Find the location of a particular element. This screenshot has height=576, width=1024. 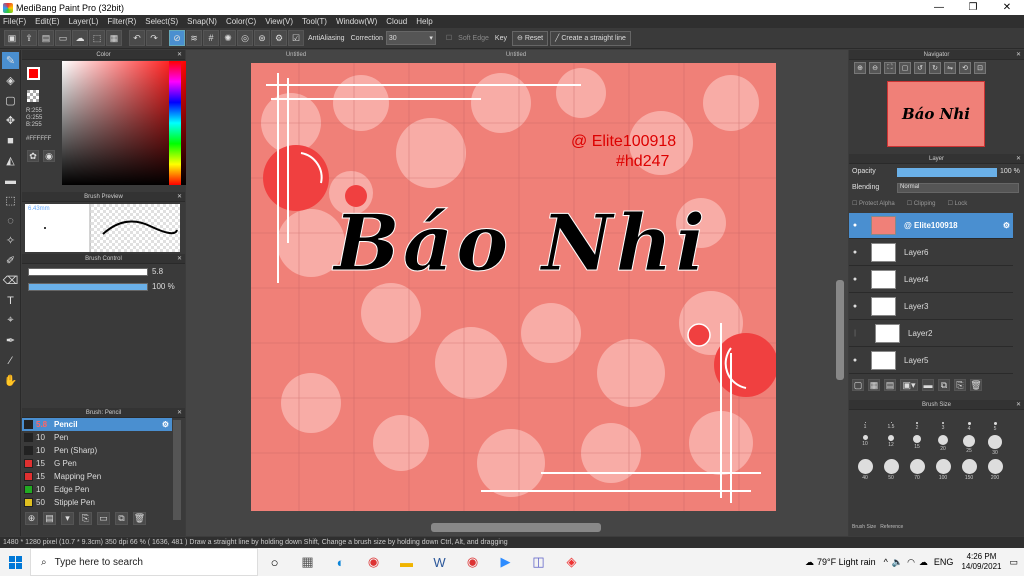

layer-menu-icon: ▣▾ is located at coordinates (909, 385).